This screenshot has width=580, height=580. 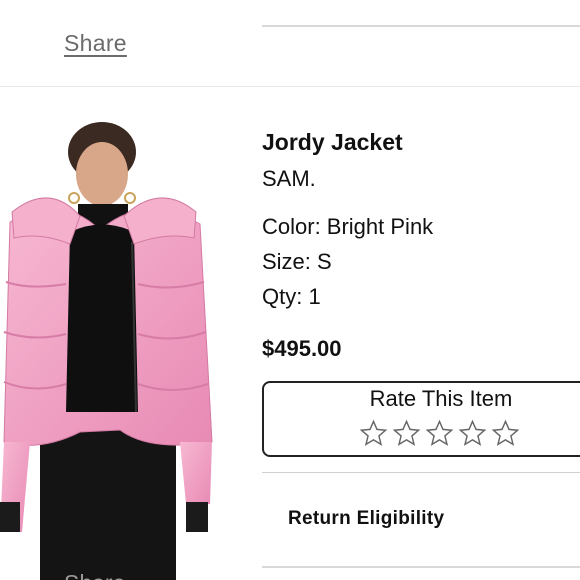 I want to click on product-qty: Qty: 1, so click(x=291, y=296).